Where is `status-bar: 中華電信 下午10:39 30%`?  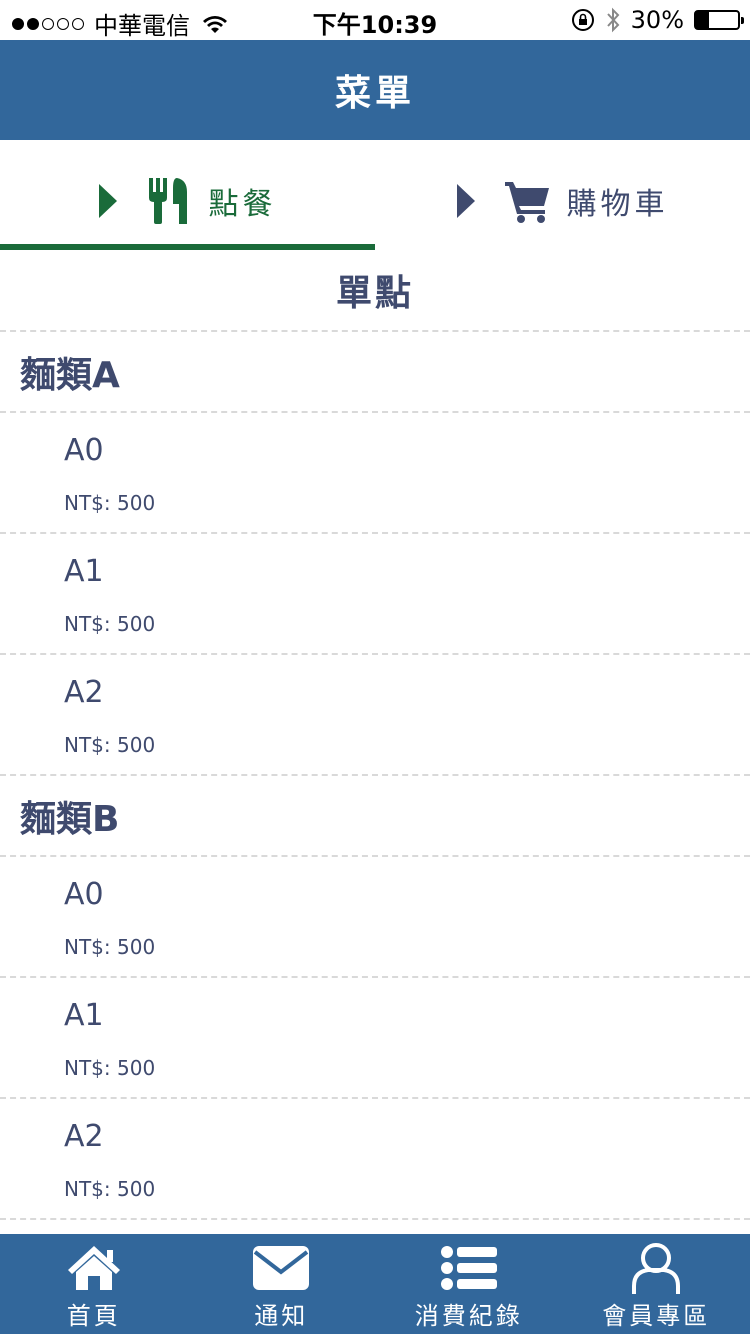
status-bar: 中華電信 下午10:39 30% is located at coordinates (375, 20).